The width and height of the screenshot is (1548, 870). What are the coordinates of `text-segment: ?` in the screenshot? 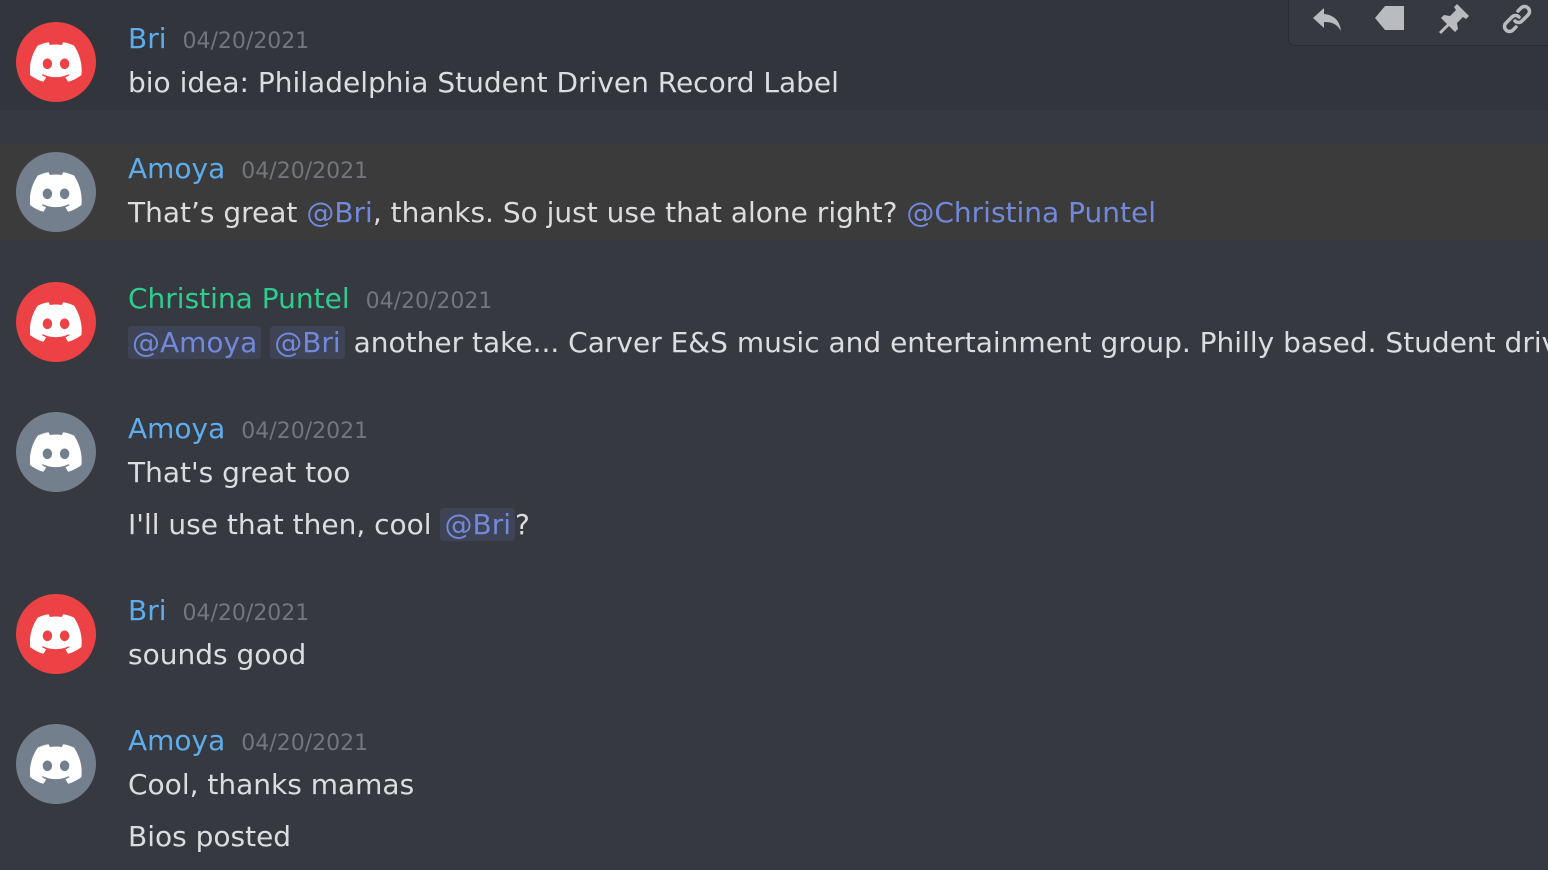 It's located at (522, 524).